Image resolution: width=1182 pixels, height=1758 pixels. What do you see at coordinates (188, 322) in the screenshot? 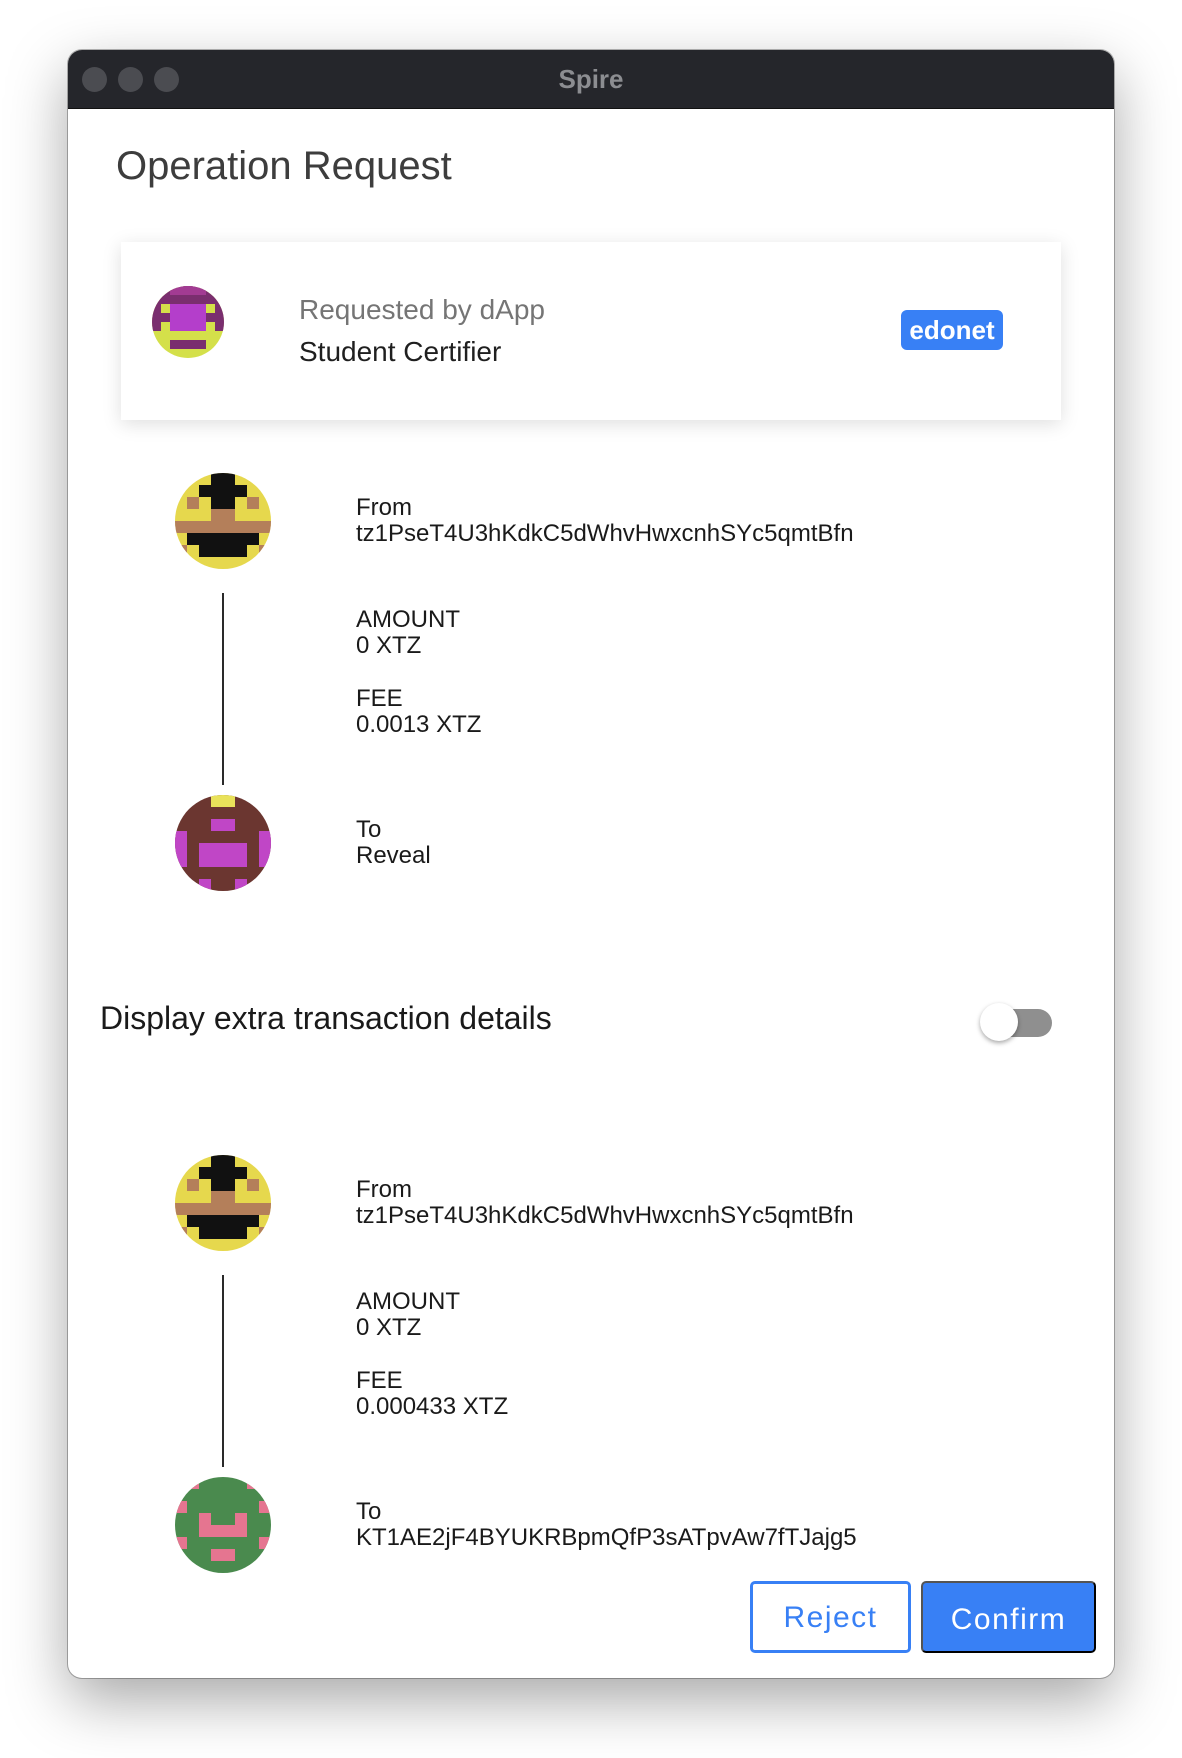
I see `dapp-identicon-icon` at bounding box center [188, 322].